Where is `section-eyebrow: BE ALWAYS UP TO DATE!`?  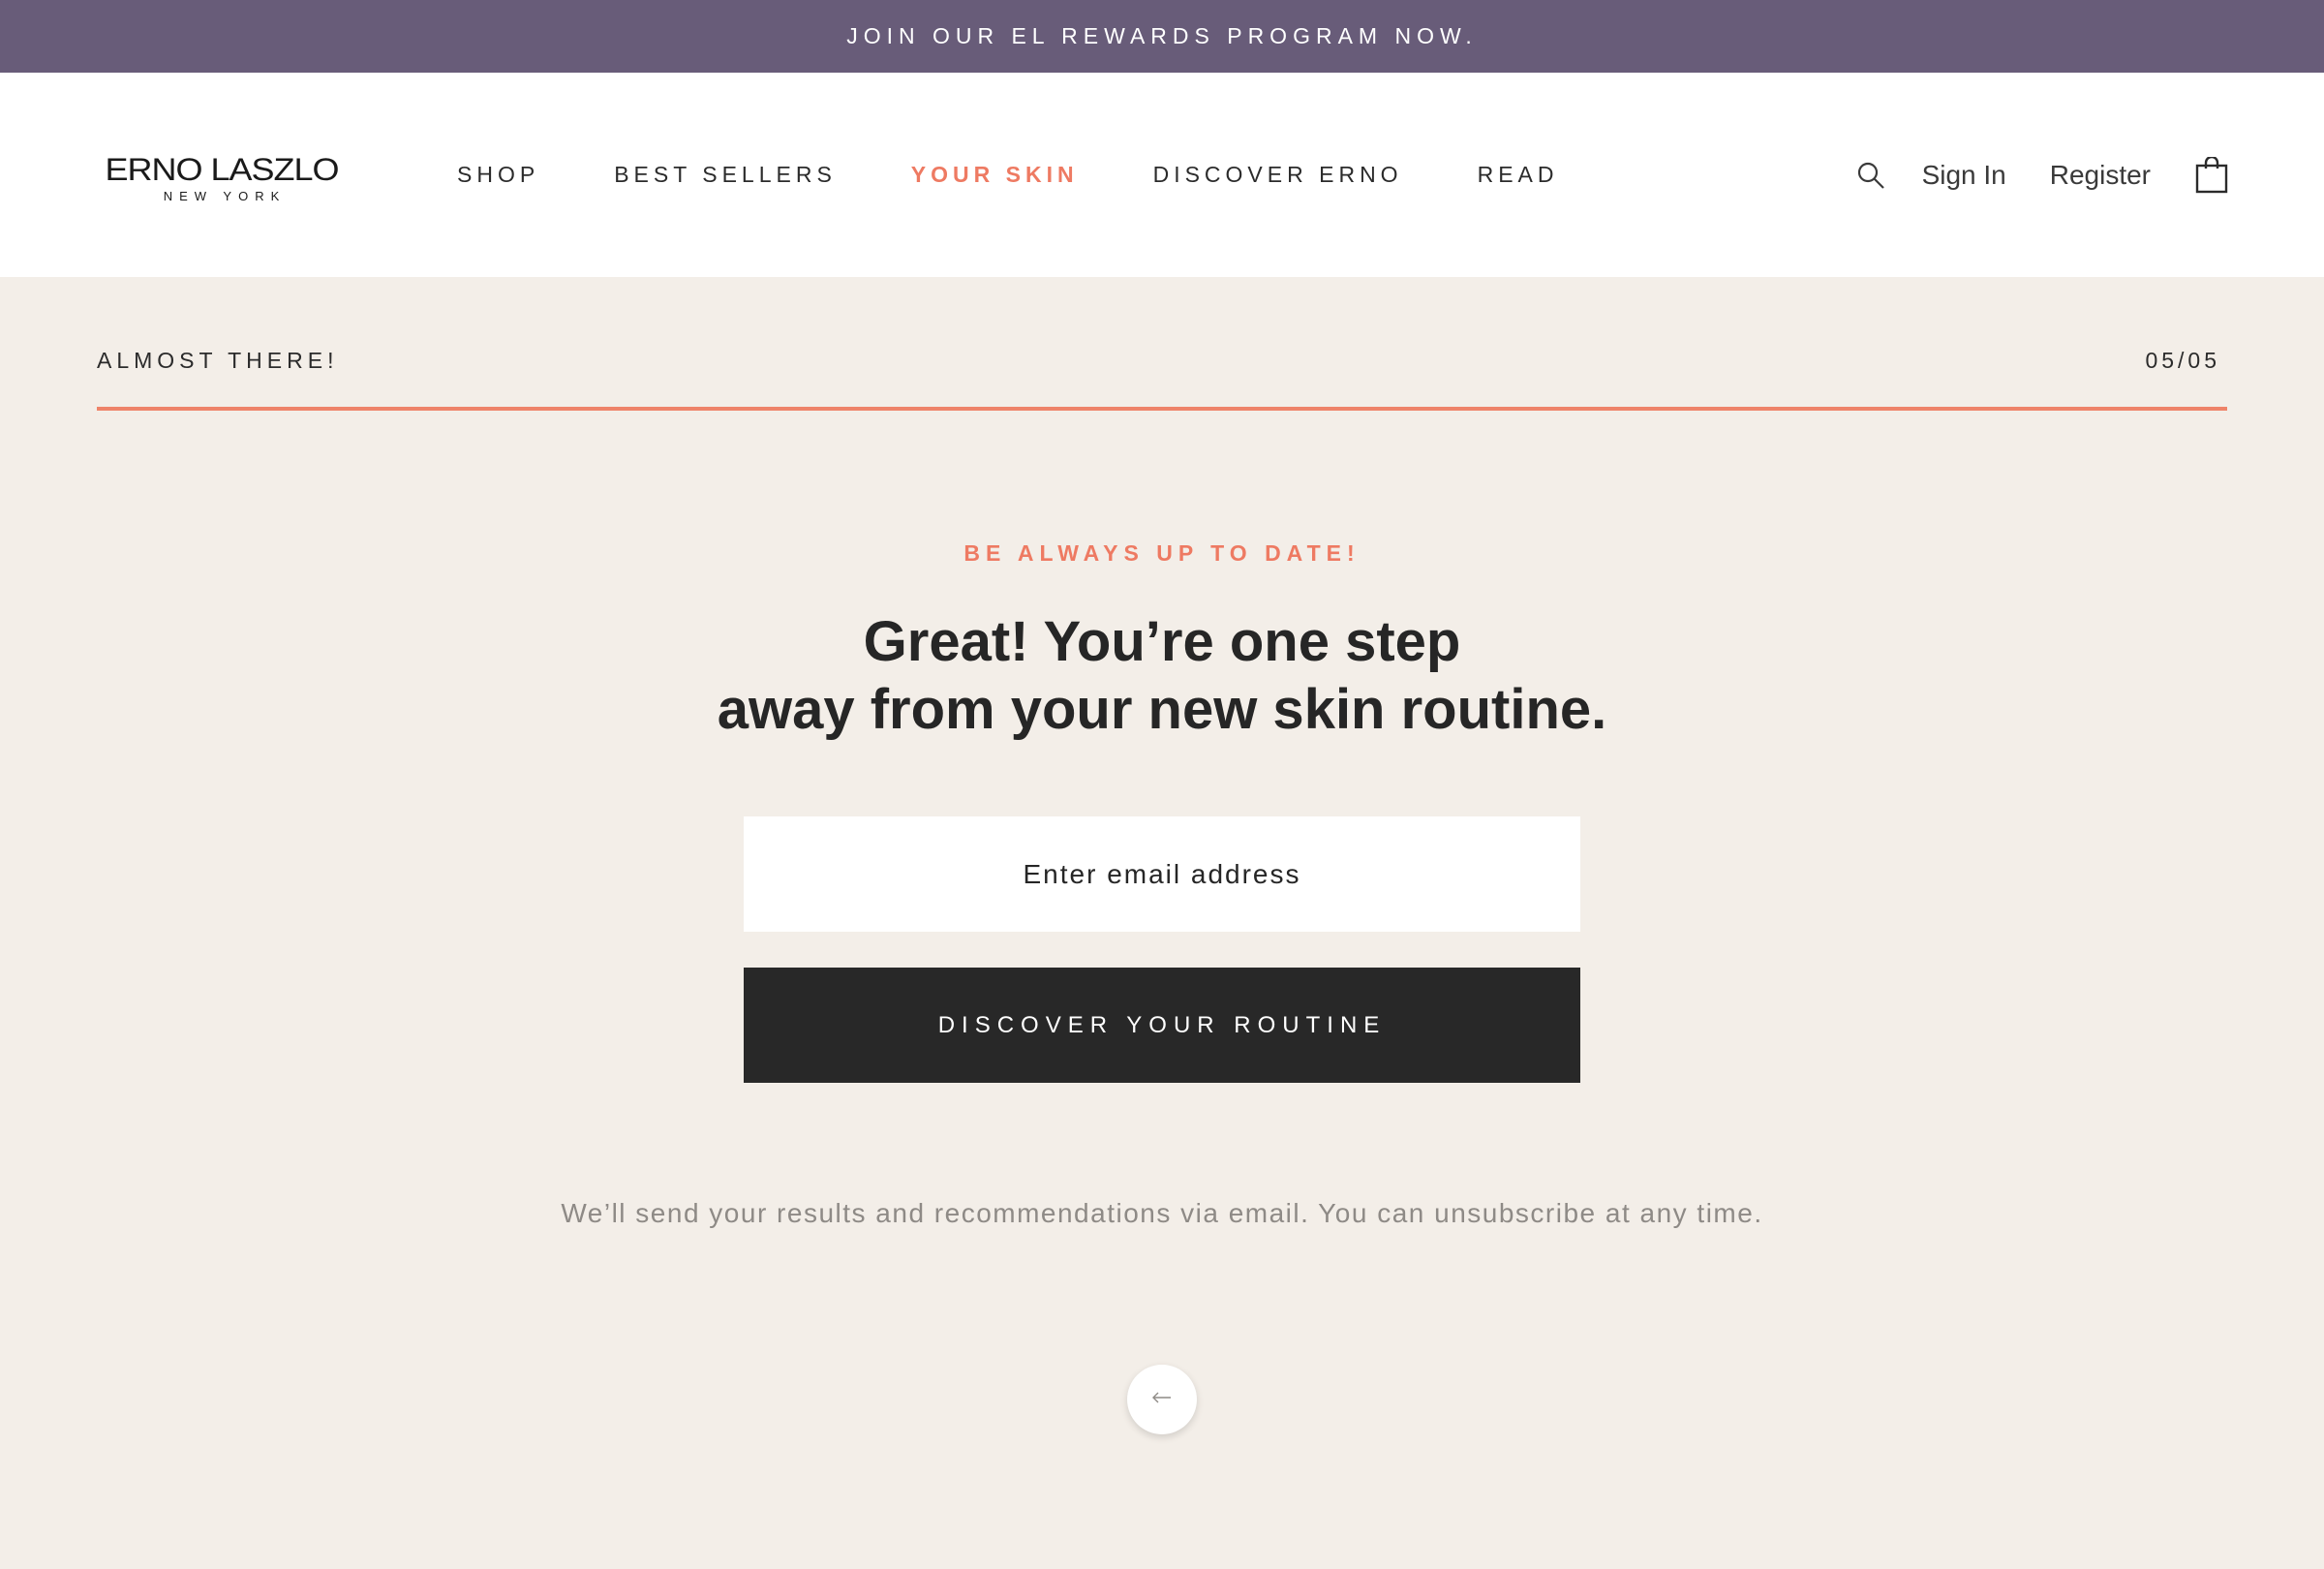 section-eyebrow: BE ALWAYS UP TO DATE! is located at coordinates (1162, 553).